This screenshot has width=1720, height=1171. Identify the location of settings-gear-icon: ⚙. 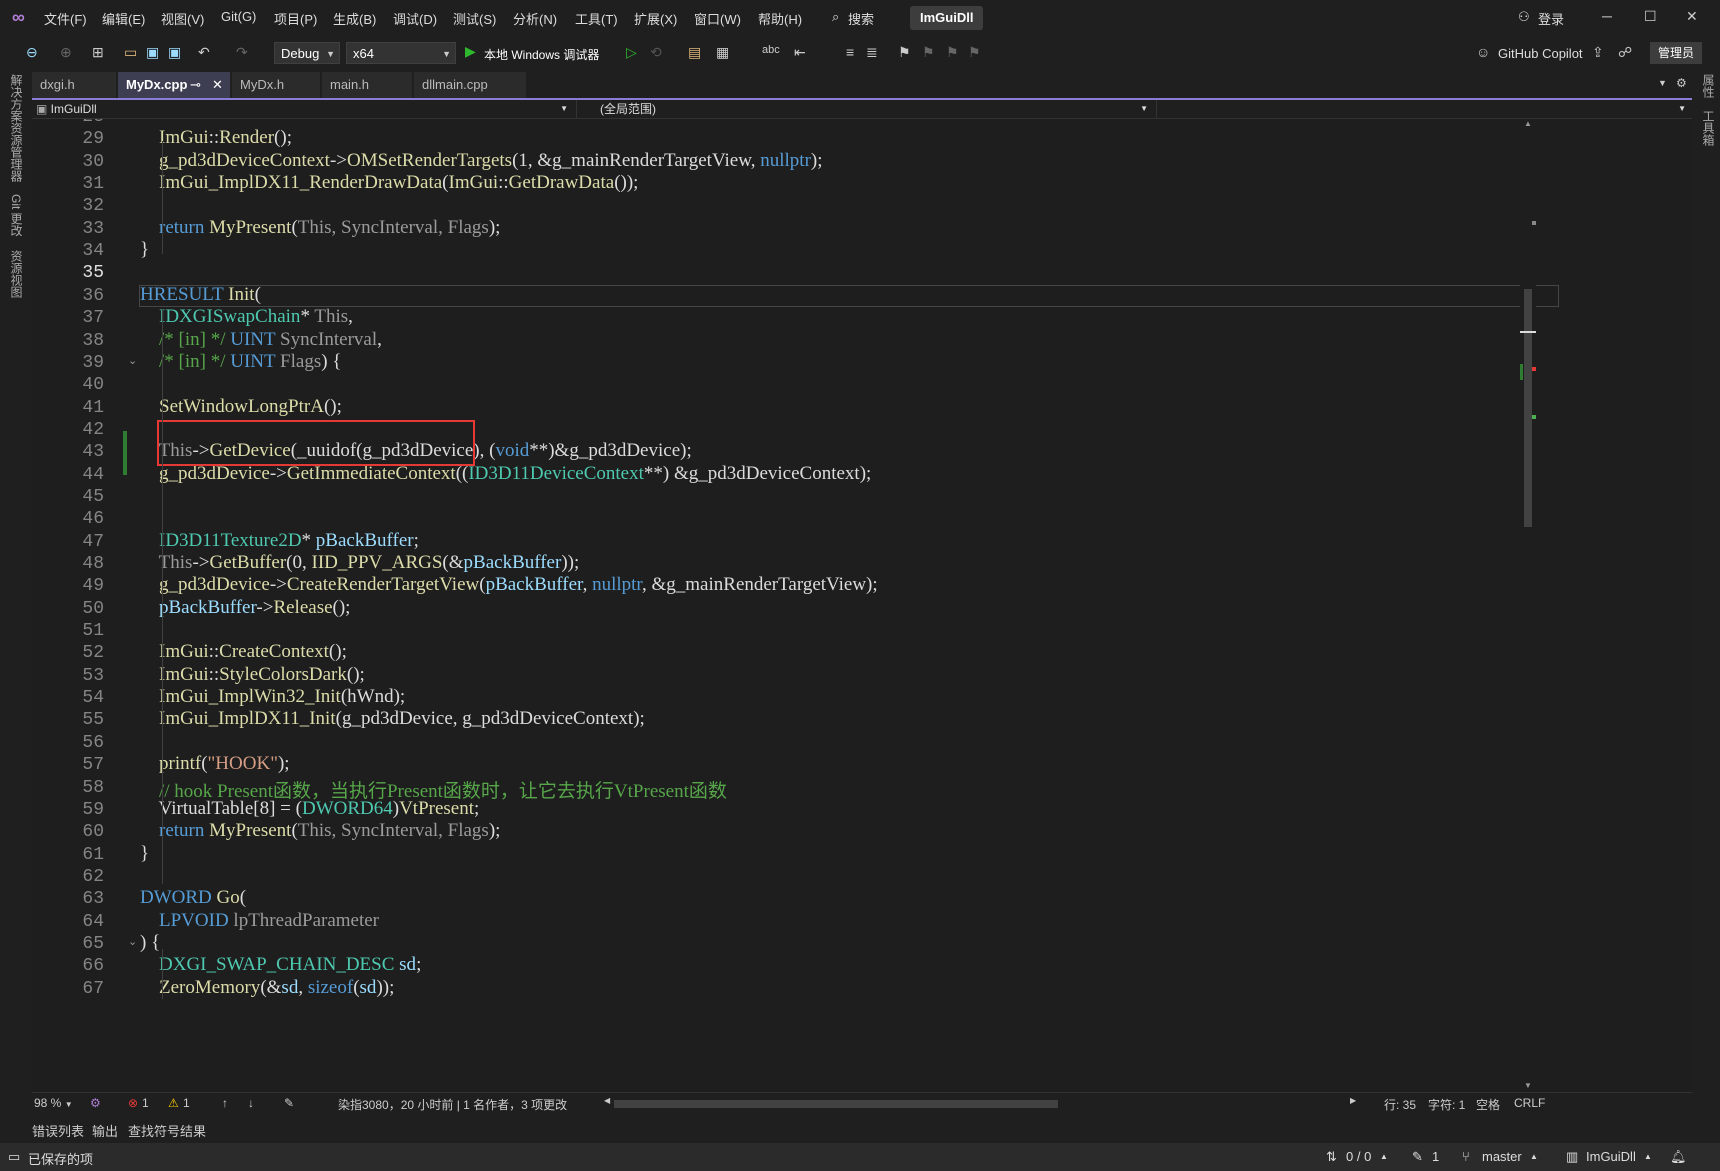
(1681, 83).